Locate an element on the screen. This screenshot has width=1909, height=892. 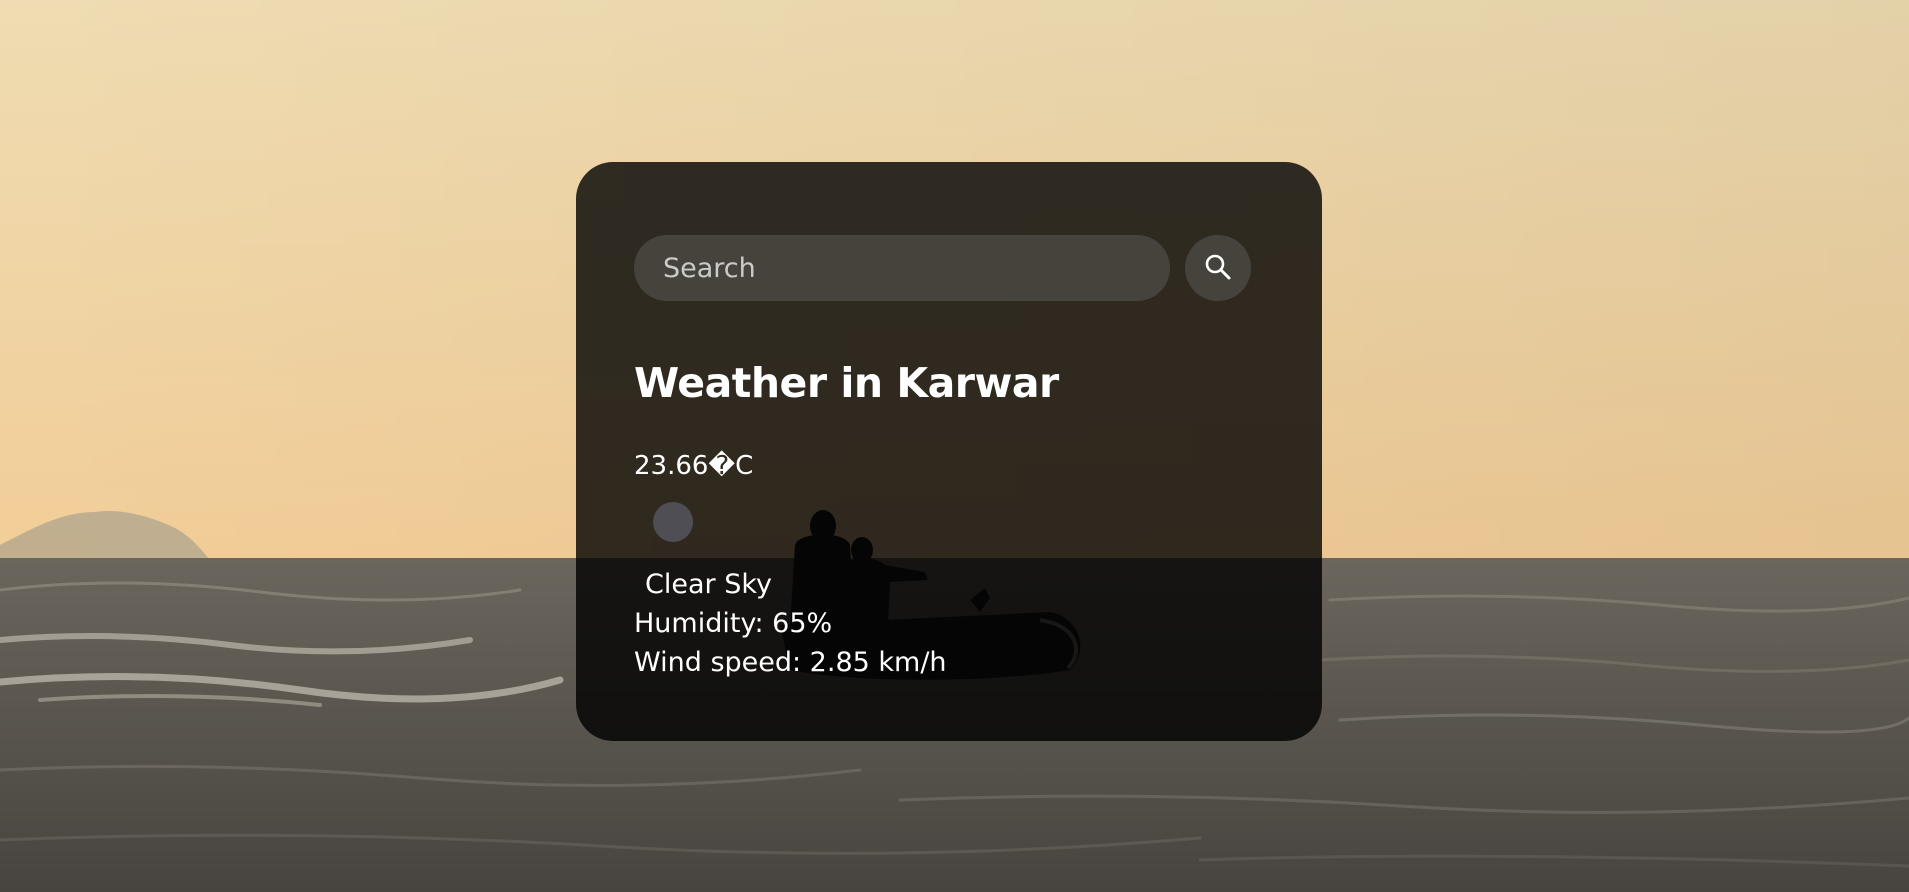
temperature: 23.66�C is located at coordinates (694, 466).